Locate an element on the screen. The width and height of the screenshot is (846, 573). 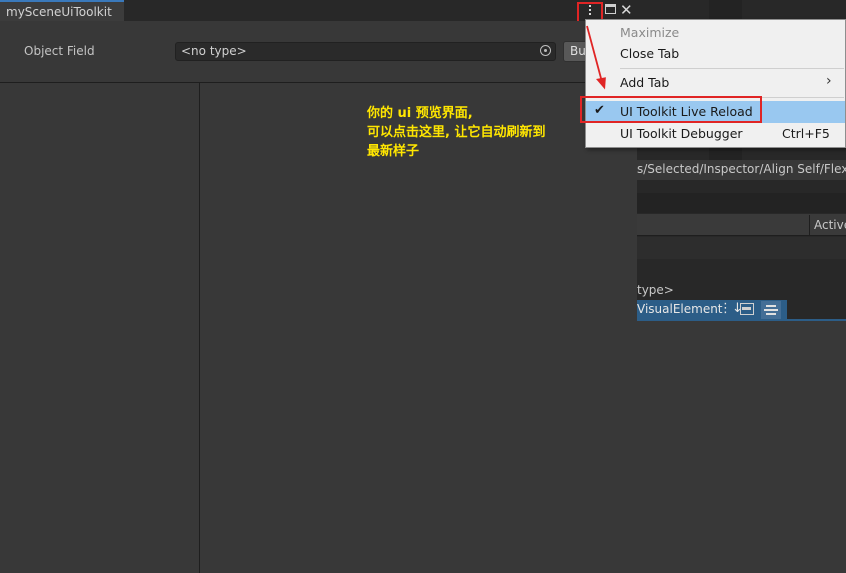
close-icon: ✕ is located at coordinates (626, 10).